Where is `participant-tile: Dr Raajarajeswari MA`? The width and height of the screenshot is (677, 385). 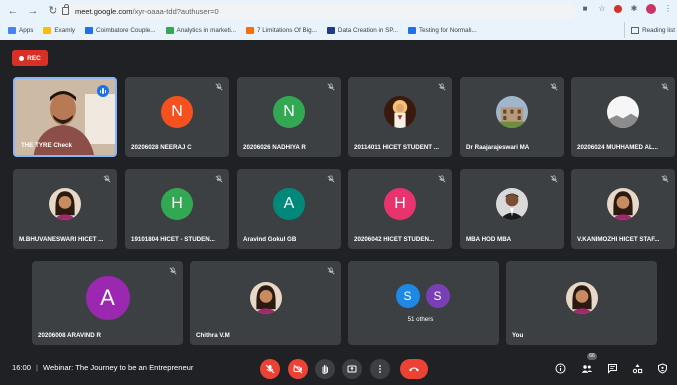 participant-tile: Dr Raajarajeswari MA is located at coordinates (512, 117).